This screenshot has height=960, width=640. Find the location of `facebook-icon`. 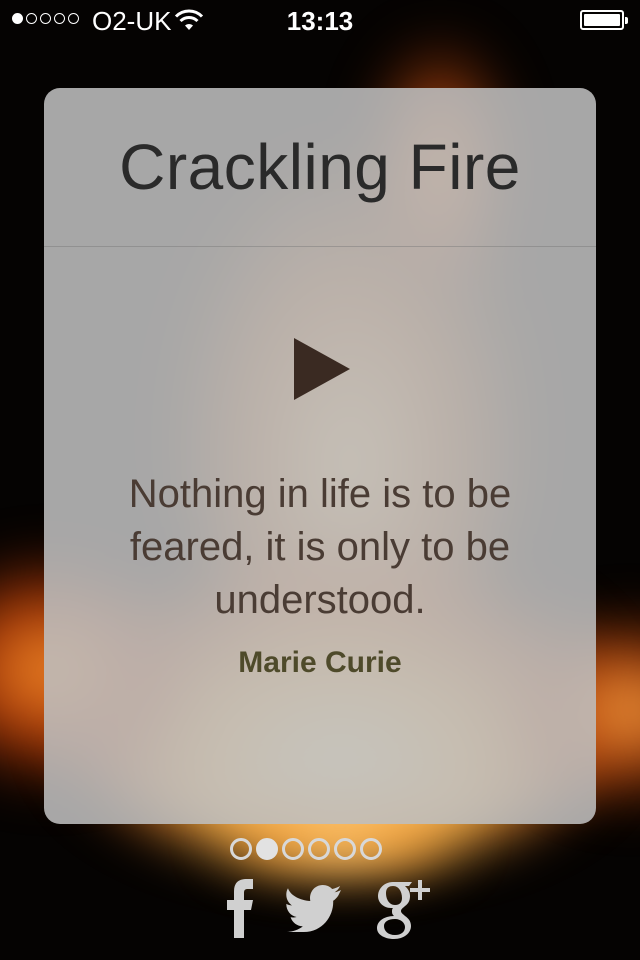

facebook-icon is located at coordinates (240, 908).